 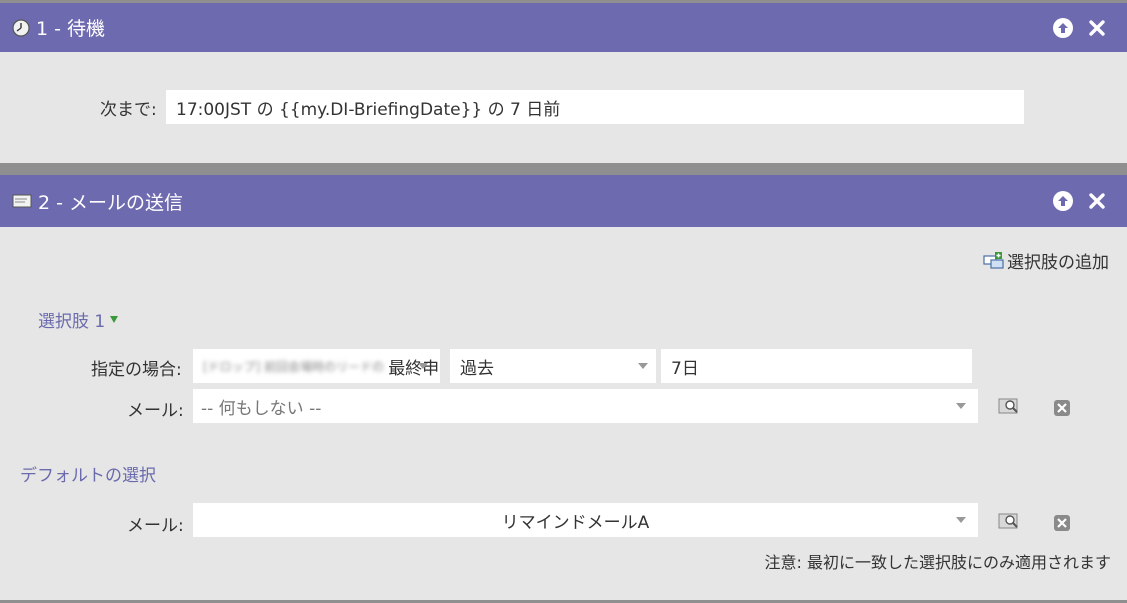 I want to click on wait-until-label: 次まで:, so click(x=128, y=110).